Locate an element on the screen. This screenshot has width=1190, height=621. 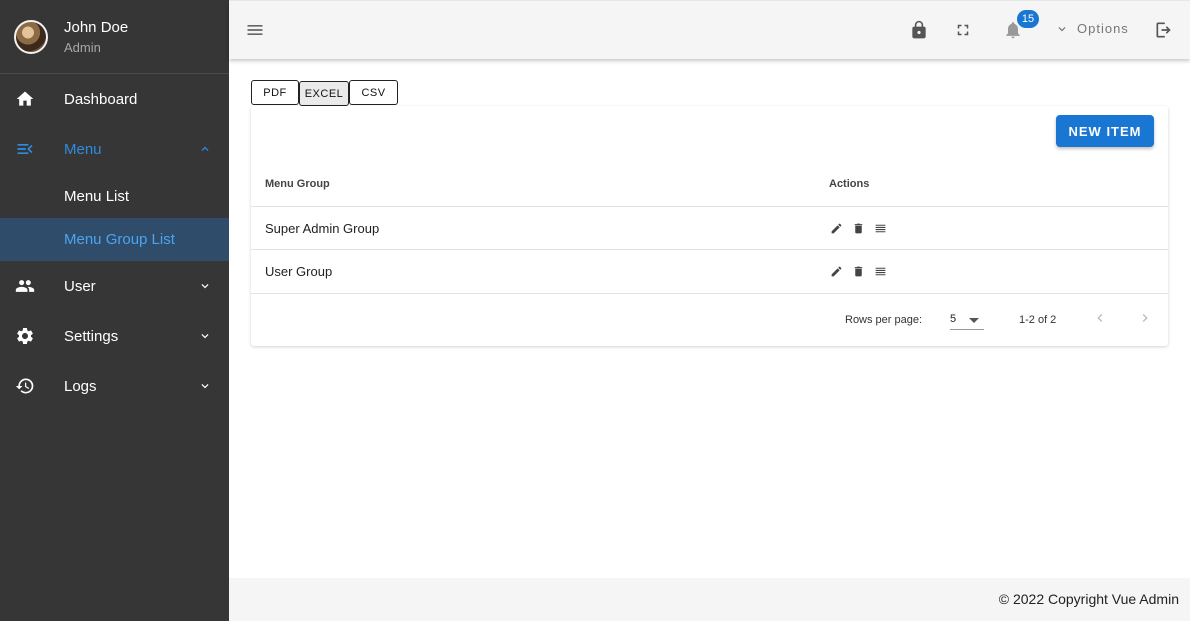
sidebar-subitem-menu-list: Menu List is located at coordinates (114, 196).